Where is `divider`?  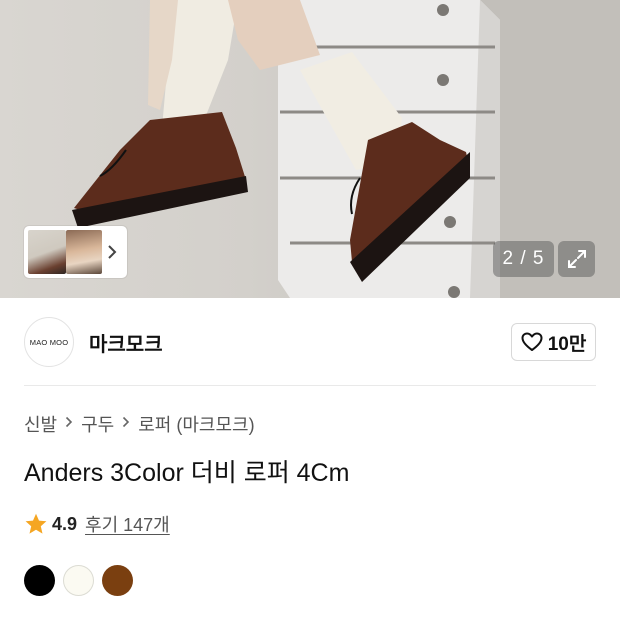 divider is located at coordinates (310, 385).